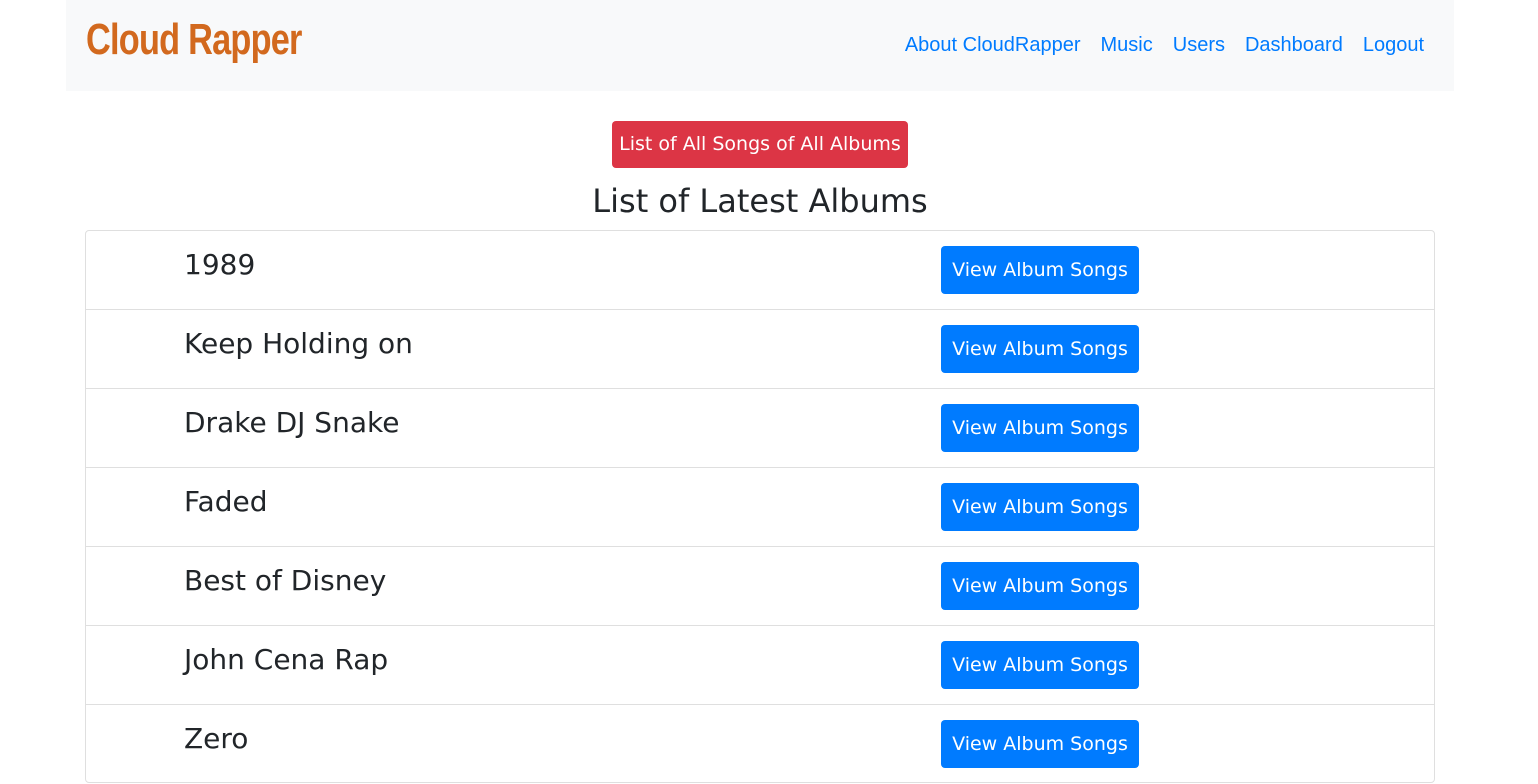 The height and width of the screenshot is (784, 1538). I want to click on list-item: Drake DJ Snake View Album Songs, so click(760, 427).